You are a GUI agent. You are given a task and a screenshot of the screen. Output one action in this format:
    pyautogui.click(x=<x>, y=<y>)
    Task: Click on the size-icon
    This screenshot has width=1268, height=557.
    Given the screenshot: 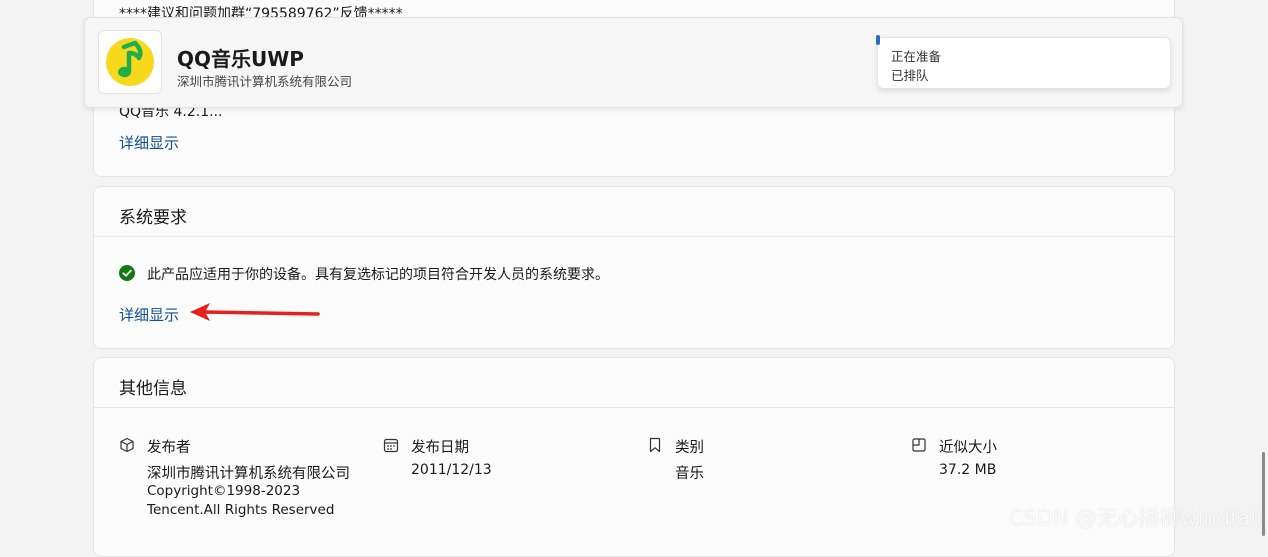 What is the action you would take?
    pyautogui.click(x=919, y=445)
    